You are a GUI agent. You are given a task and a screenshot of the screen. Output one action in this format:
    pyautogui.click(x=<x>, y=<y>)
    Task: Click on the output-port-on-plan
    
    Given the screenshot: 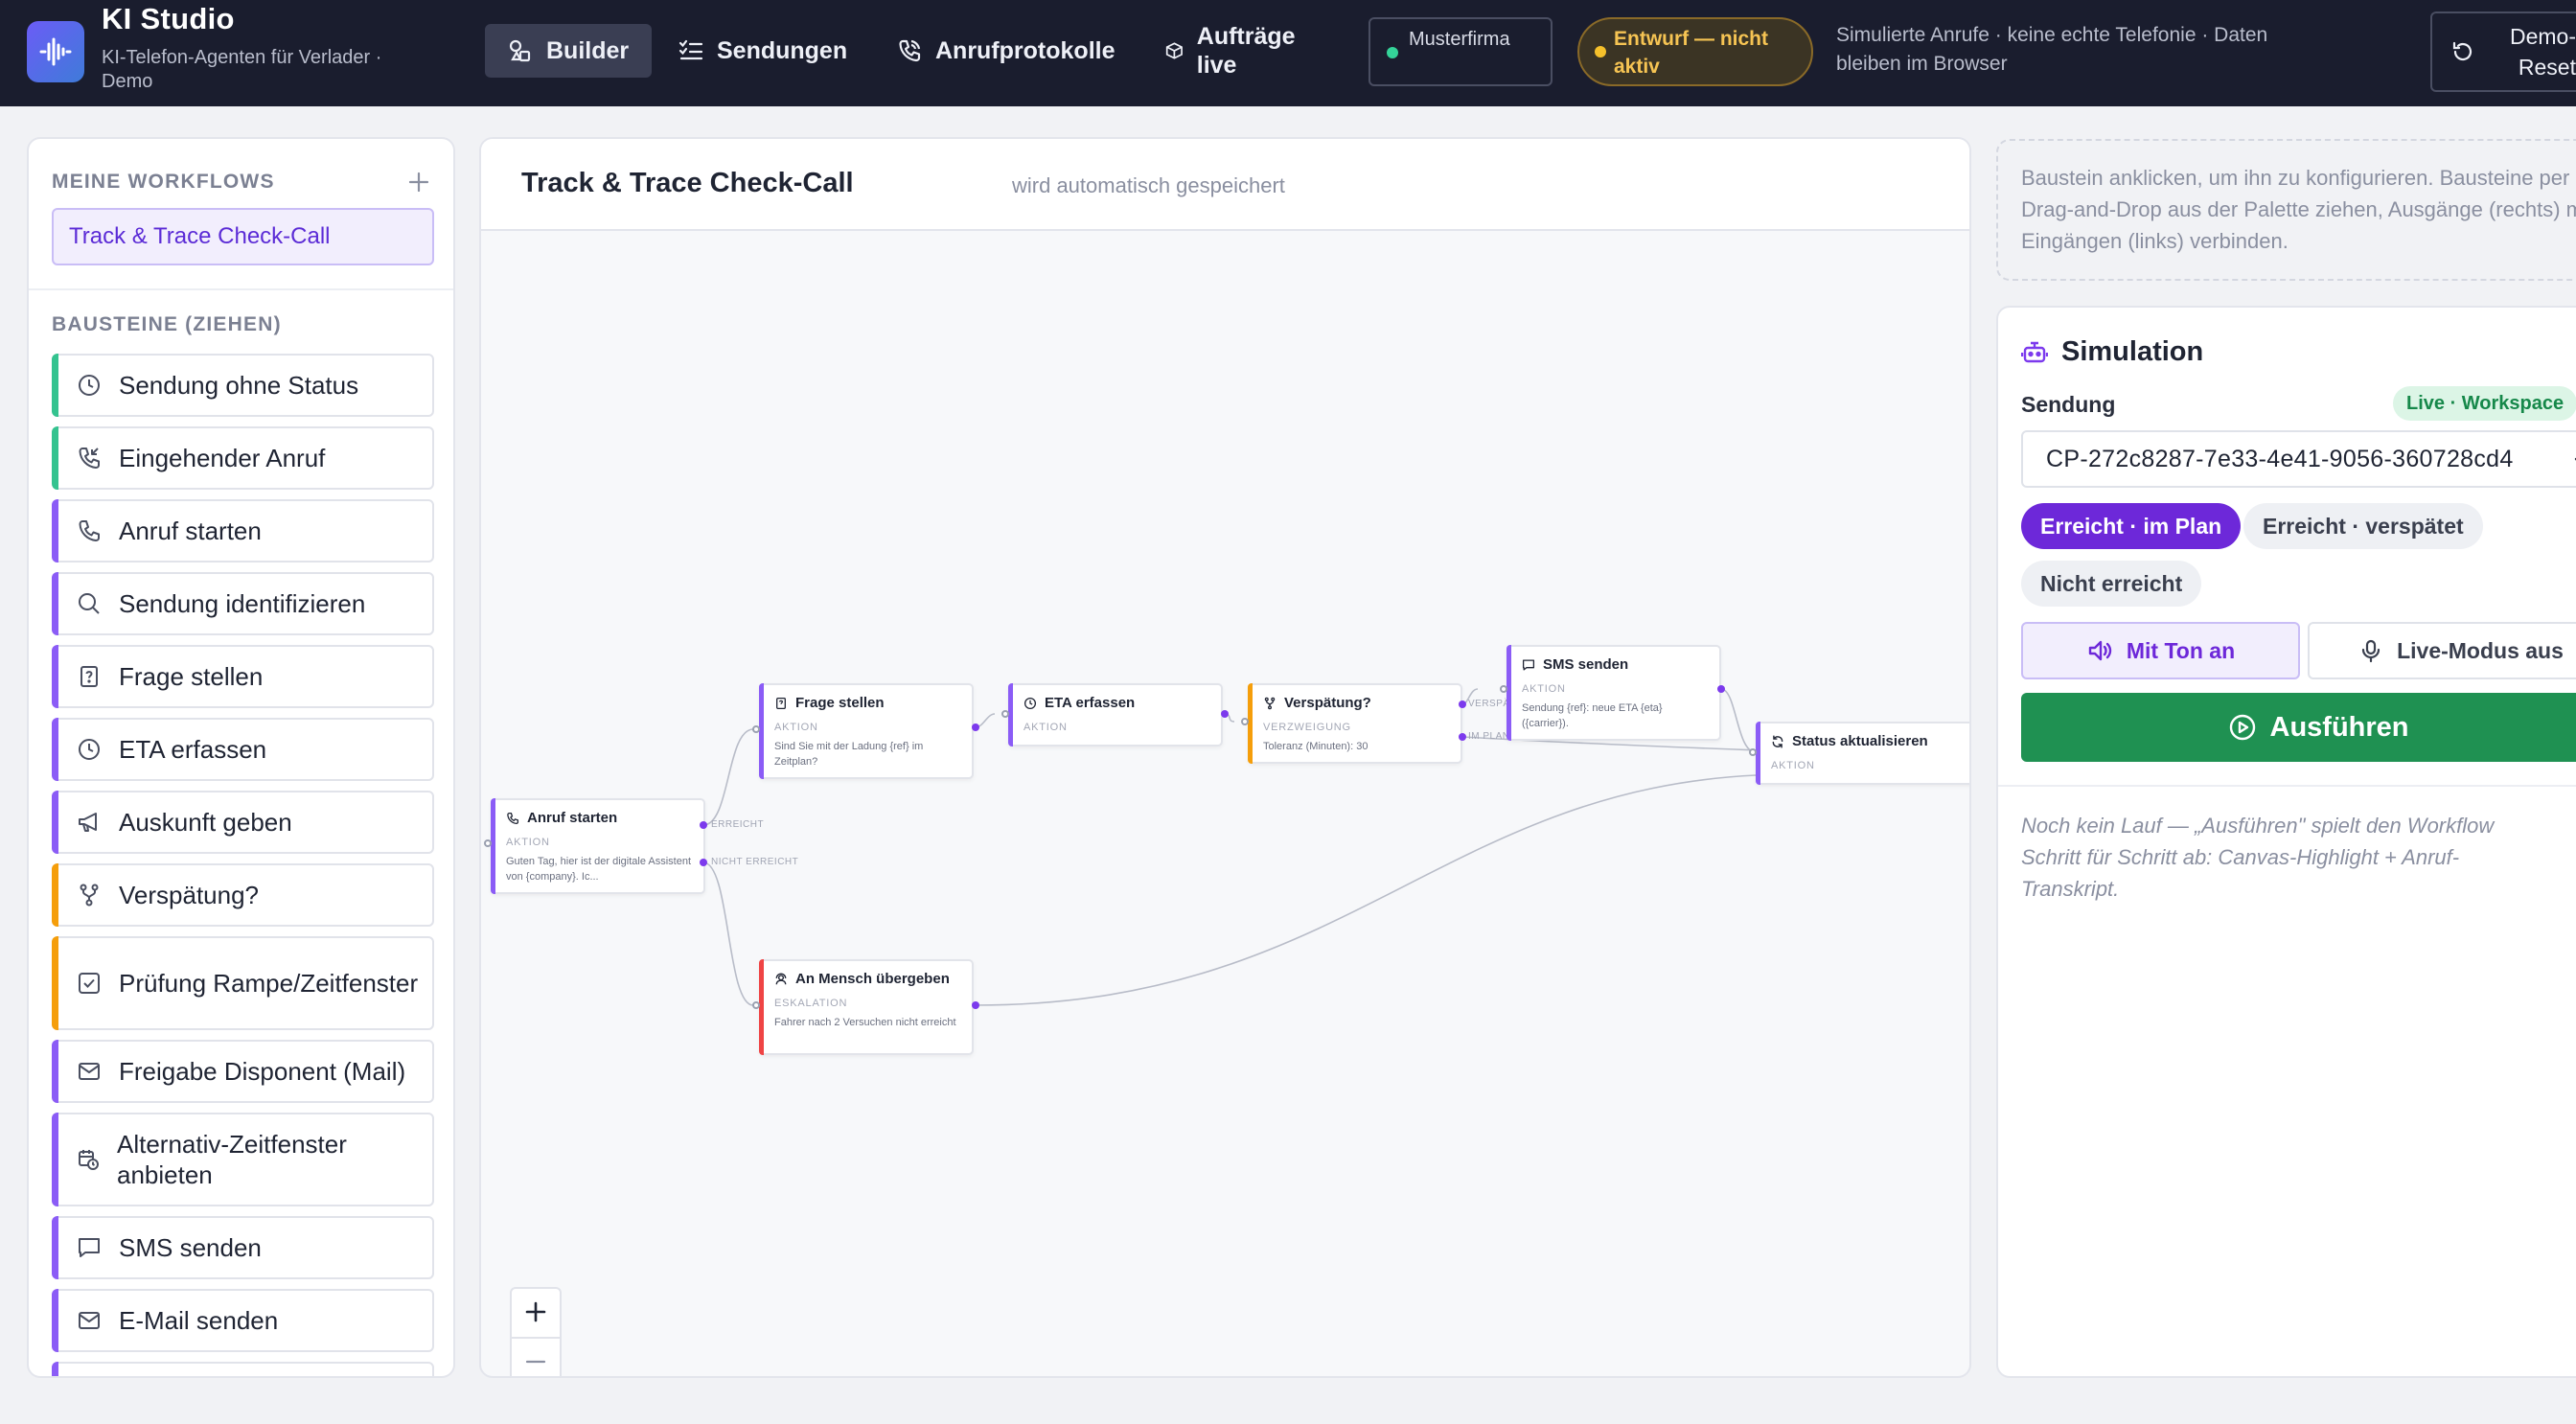 What is the action you would take?
    pyautogui.click(x=1462, y=737)
    